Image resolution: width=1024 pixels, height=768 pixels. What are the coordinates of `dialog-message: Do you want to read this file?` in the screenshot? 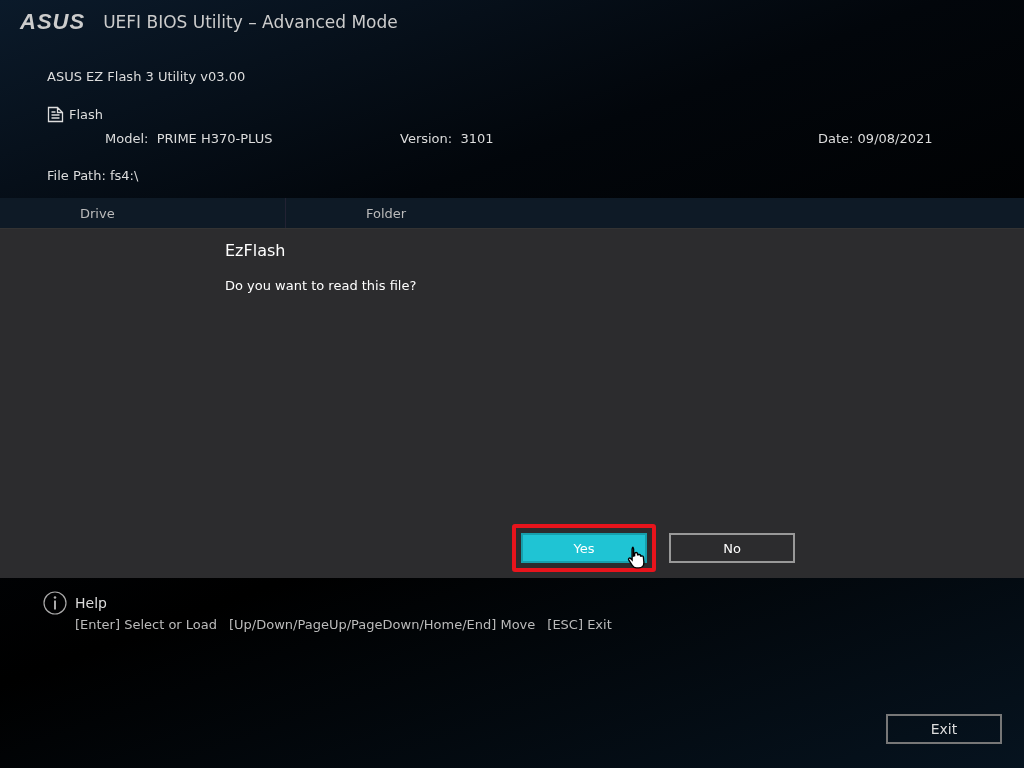 It's located at (321, 285).